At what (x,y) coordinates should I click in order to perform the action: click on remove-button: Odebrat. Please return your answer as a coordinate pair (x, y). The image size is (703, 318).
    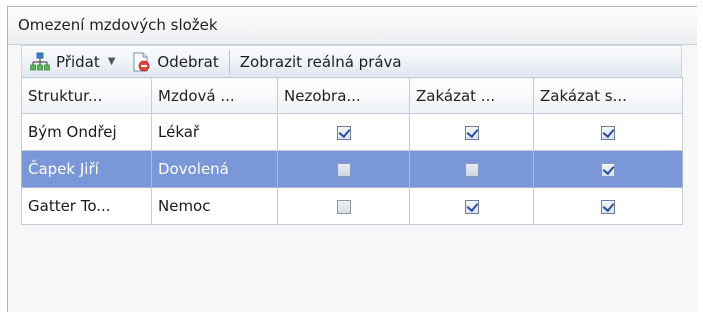
    Looking at the image, I should click on (174, 62).